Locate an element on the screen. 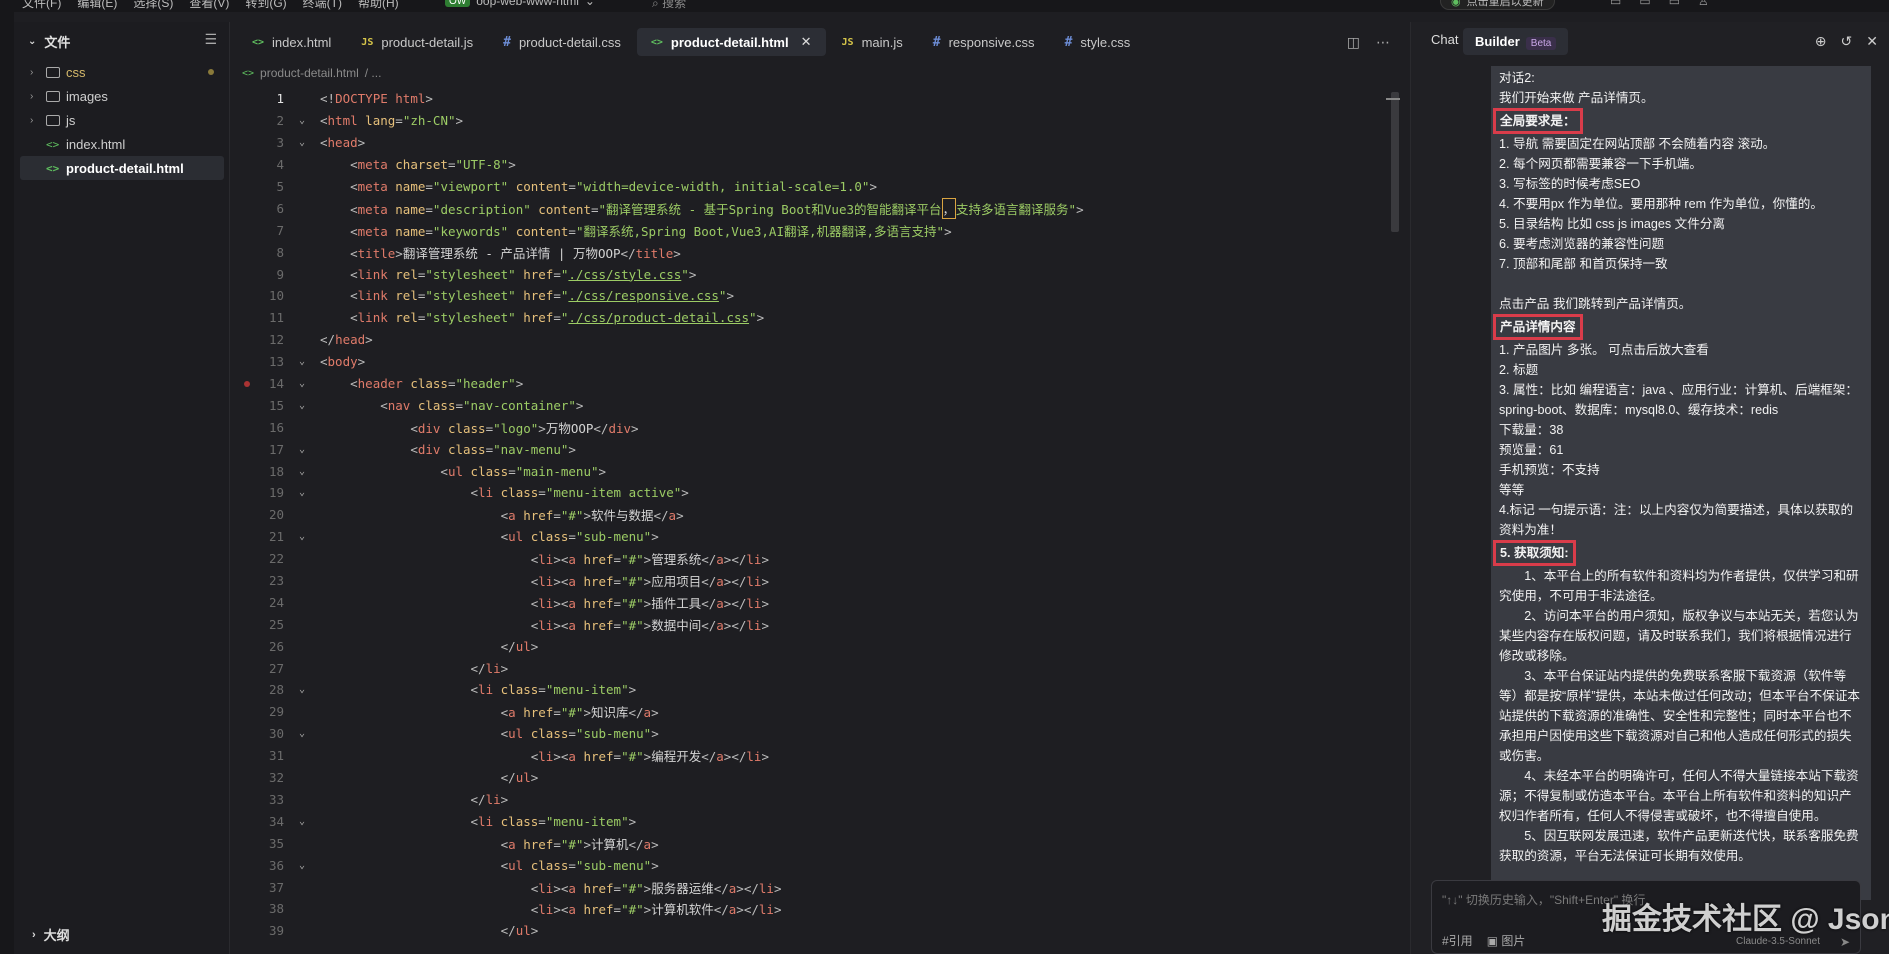 This screenshot has width=1889, height=954. code-line: 4 <meta charset="UTF-8"> is located at coordinates (816, 165).